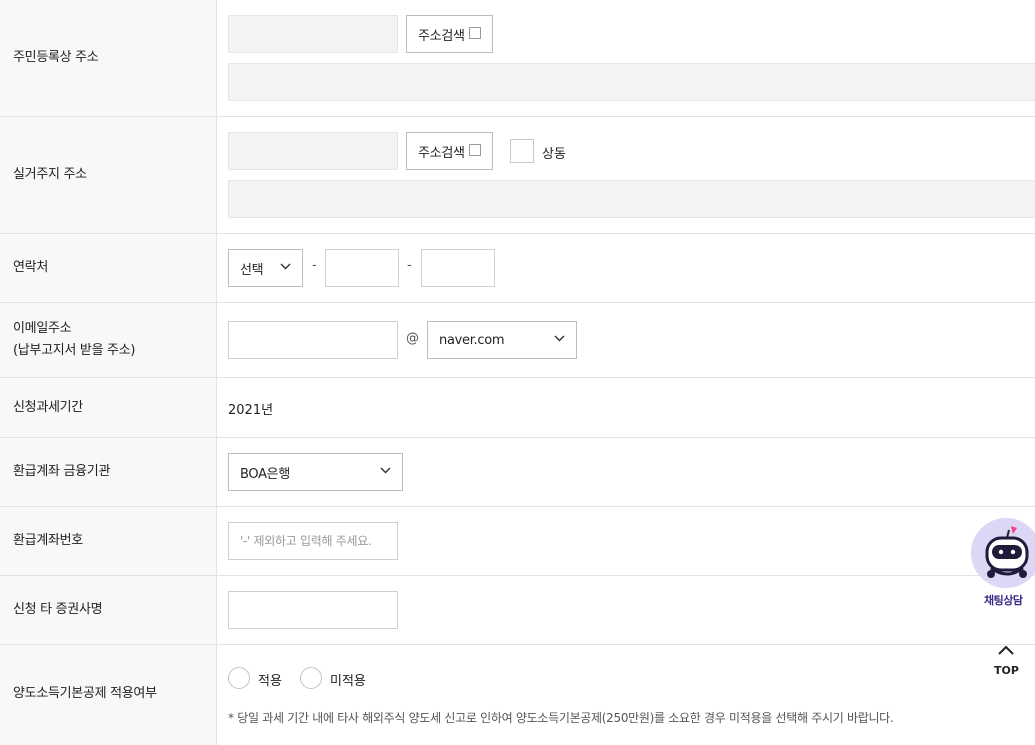 The height and width of the screenshot is (745, 1035). I want to click on label-refund-account: 환급계좌번호, so click(48, 540).